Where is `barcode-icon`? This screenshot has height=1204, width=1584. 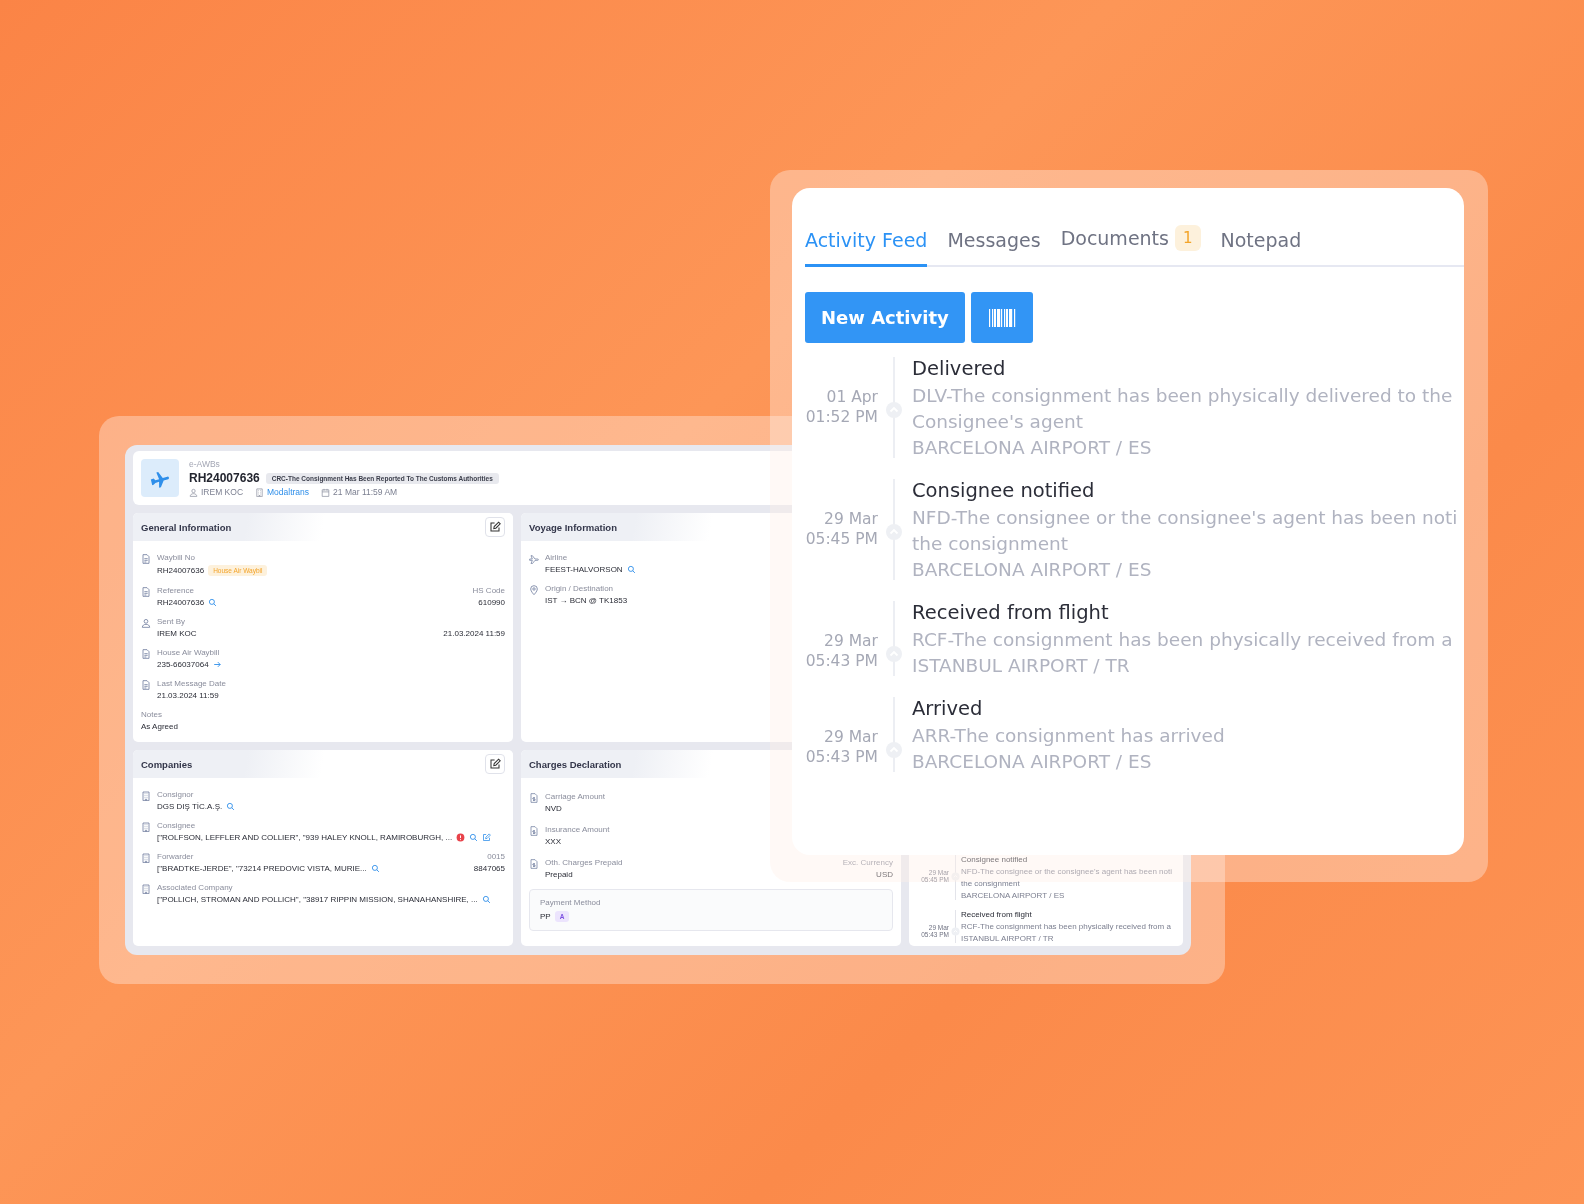
barcode-icon is located at coordinates (1001, 317).